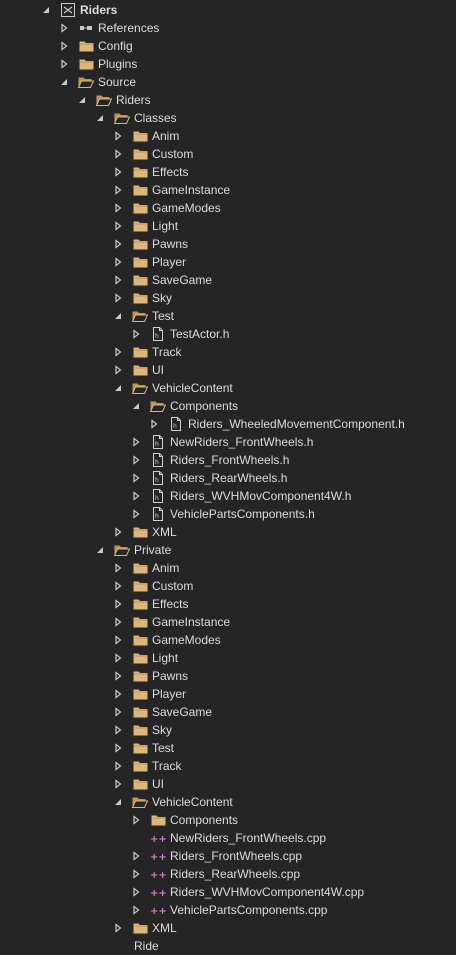 This screenshot has height=955, width=456. Describe the element at coordinates (228, 856) in the screenshot. I see `tree-row: ++ Riders_FrontWheels.cpp` at that location.